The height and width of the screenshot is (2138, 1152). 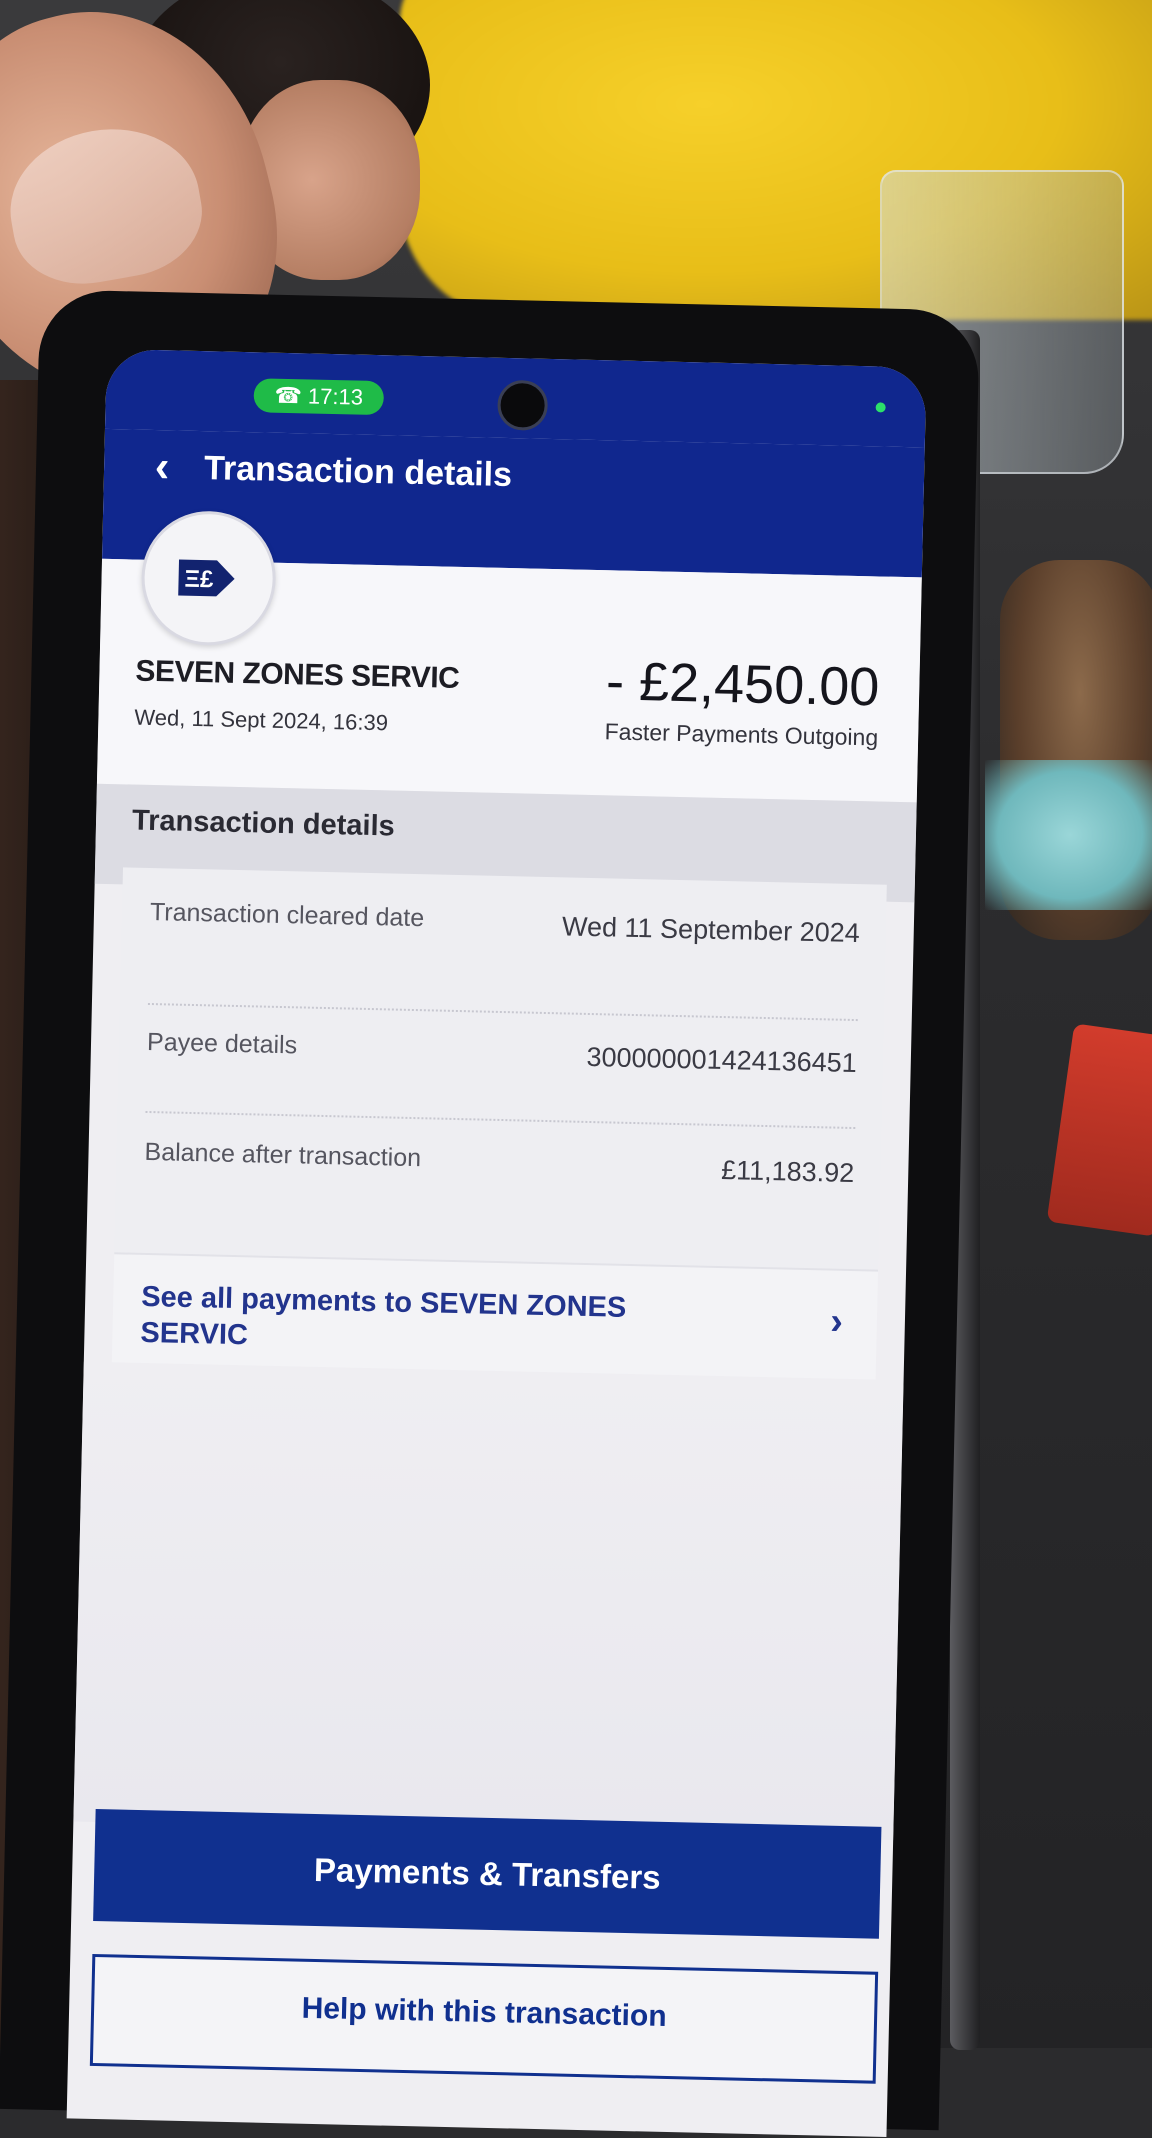 I want to click on transaction-type: Faster Payments Outgoing, so click(x=741, y=734).